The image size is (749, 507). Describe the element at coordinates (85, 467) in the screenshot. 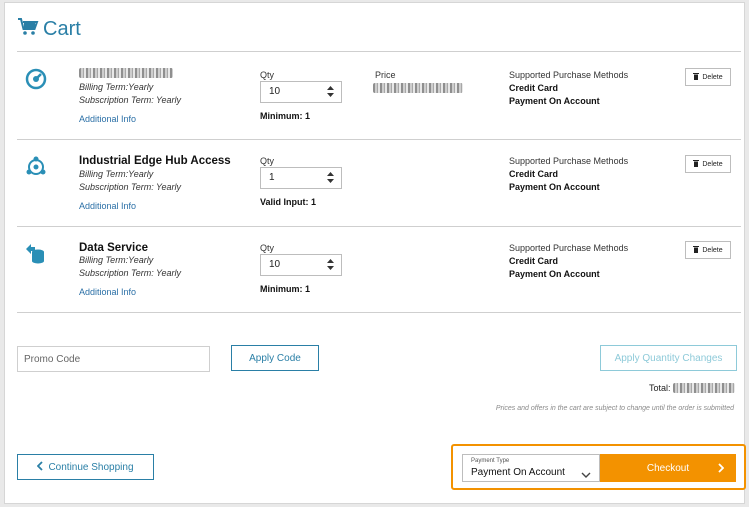

I see `continue-shopping-button: Continue Shopping` at that location.